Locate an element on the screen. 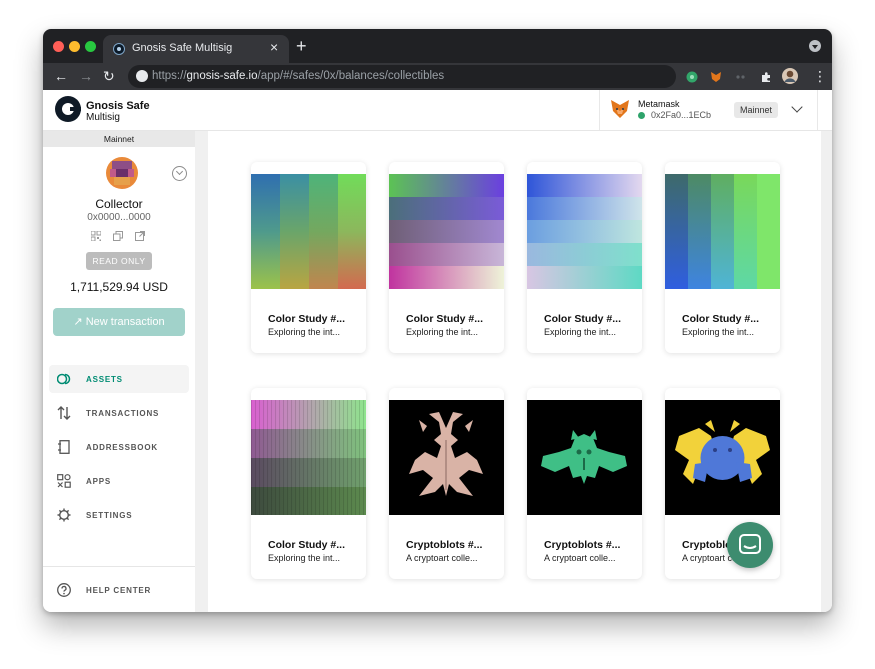  chevron-down-icon is located at coordinates (797, 107).